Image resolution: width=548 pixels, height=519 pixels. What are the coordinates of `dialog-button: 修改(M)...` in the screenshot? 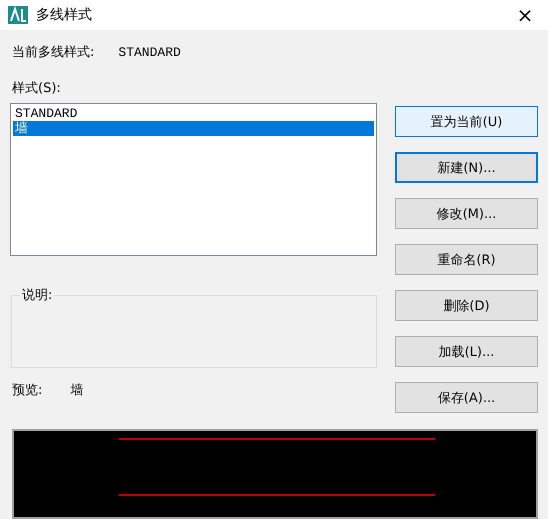 It's located at (466, 213).